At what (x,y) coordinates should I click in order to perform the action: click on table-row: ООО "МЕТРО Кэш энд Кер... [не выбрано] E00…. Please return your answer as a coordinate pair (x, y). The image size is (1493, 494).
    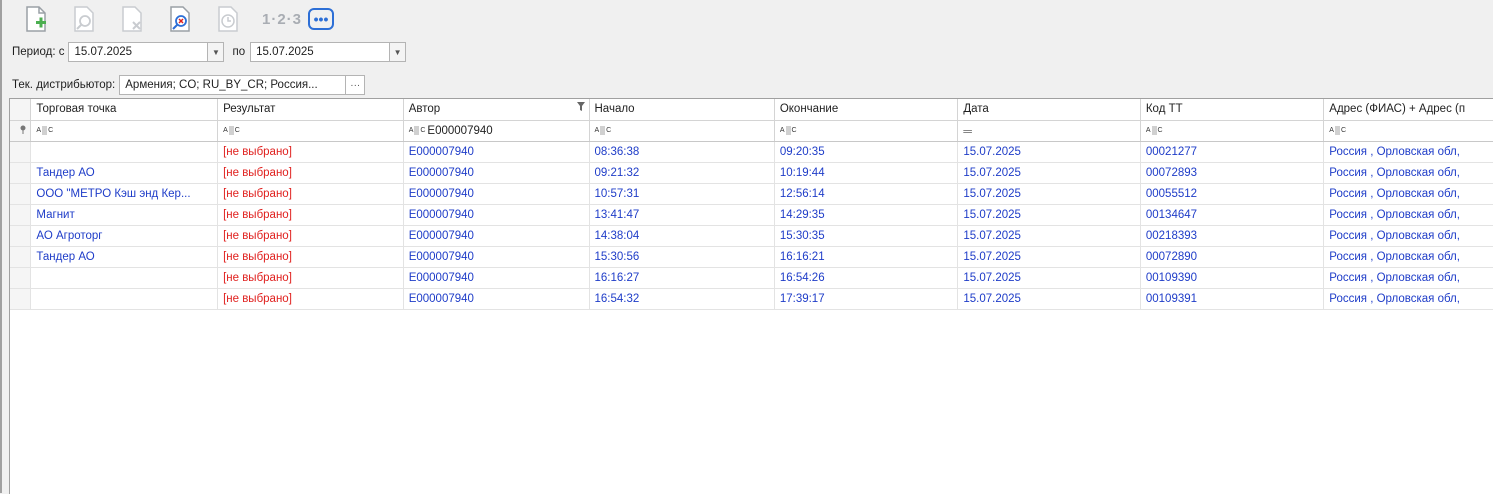
    Looking at the image, I should click on (751, 194).